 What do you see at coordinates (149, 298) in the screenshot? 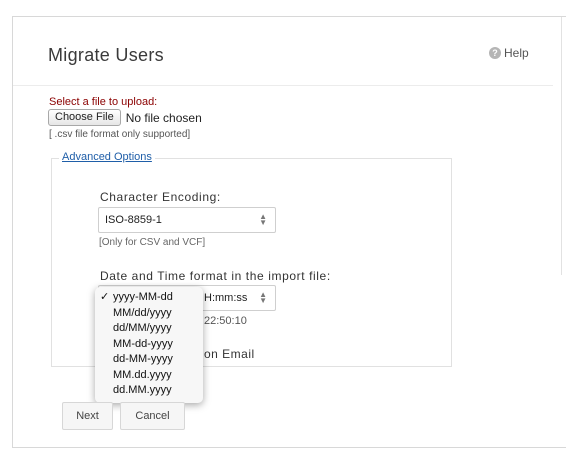
I see `dropdown-option: ✓ yyyy-MM-dd` at bounding box center [149, 298].